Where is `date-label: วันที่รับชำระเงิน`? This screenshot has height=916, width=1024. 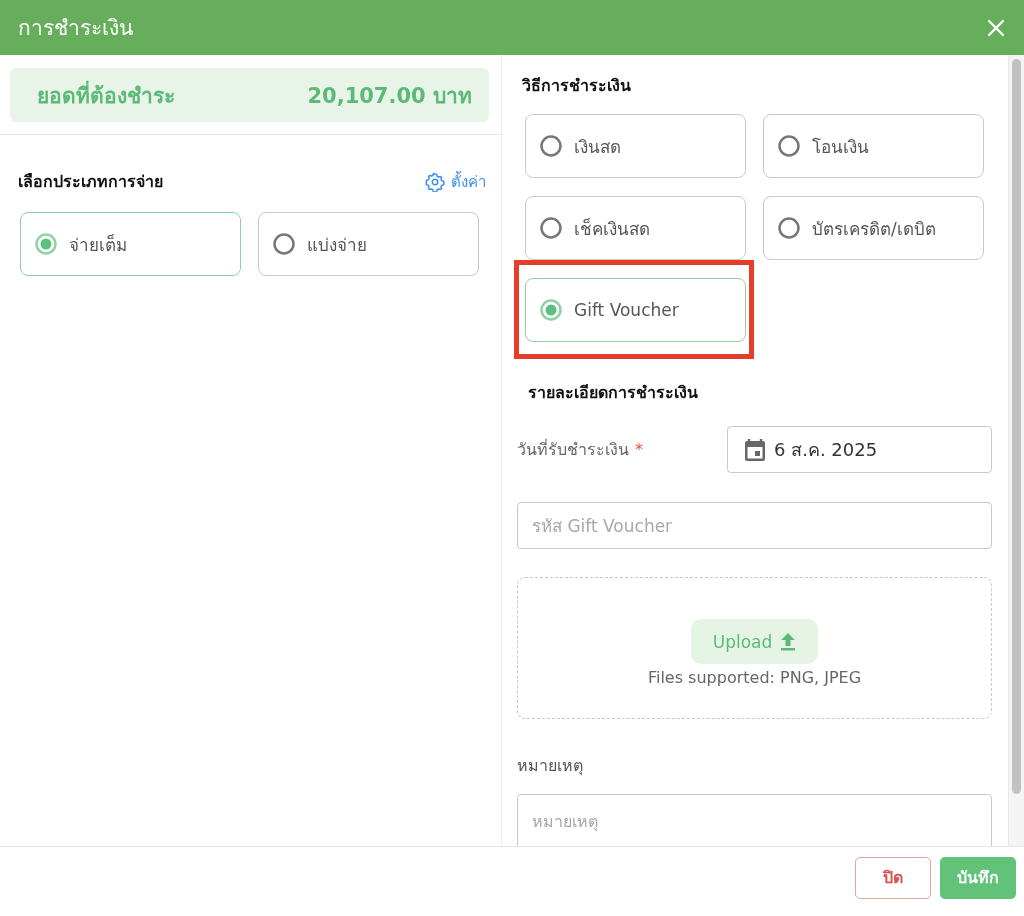 date-label: วันที่รับชำระเงิน is located at coordinates (573, 449).